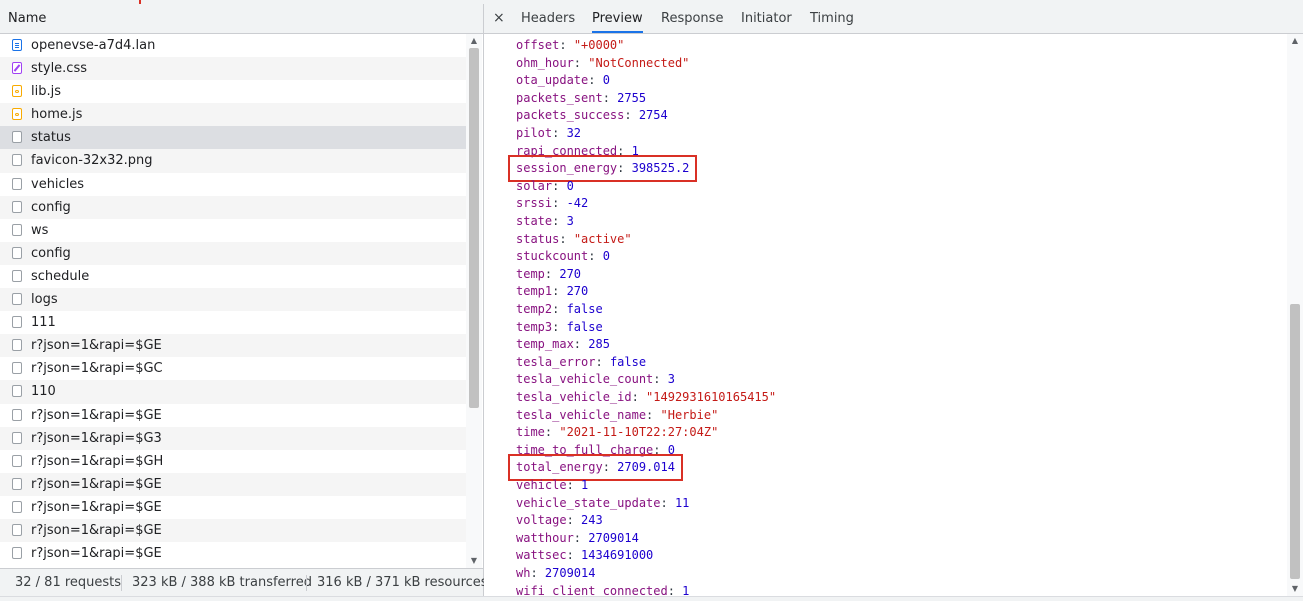 The image size is (1303, 601). Describe the element at coordinates (241, 19) in the screenshot. I see `name-column-header: Name` at that location.